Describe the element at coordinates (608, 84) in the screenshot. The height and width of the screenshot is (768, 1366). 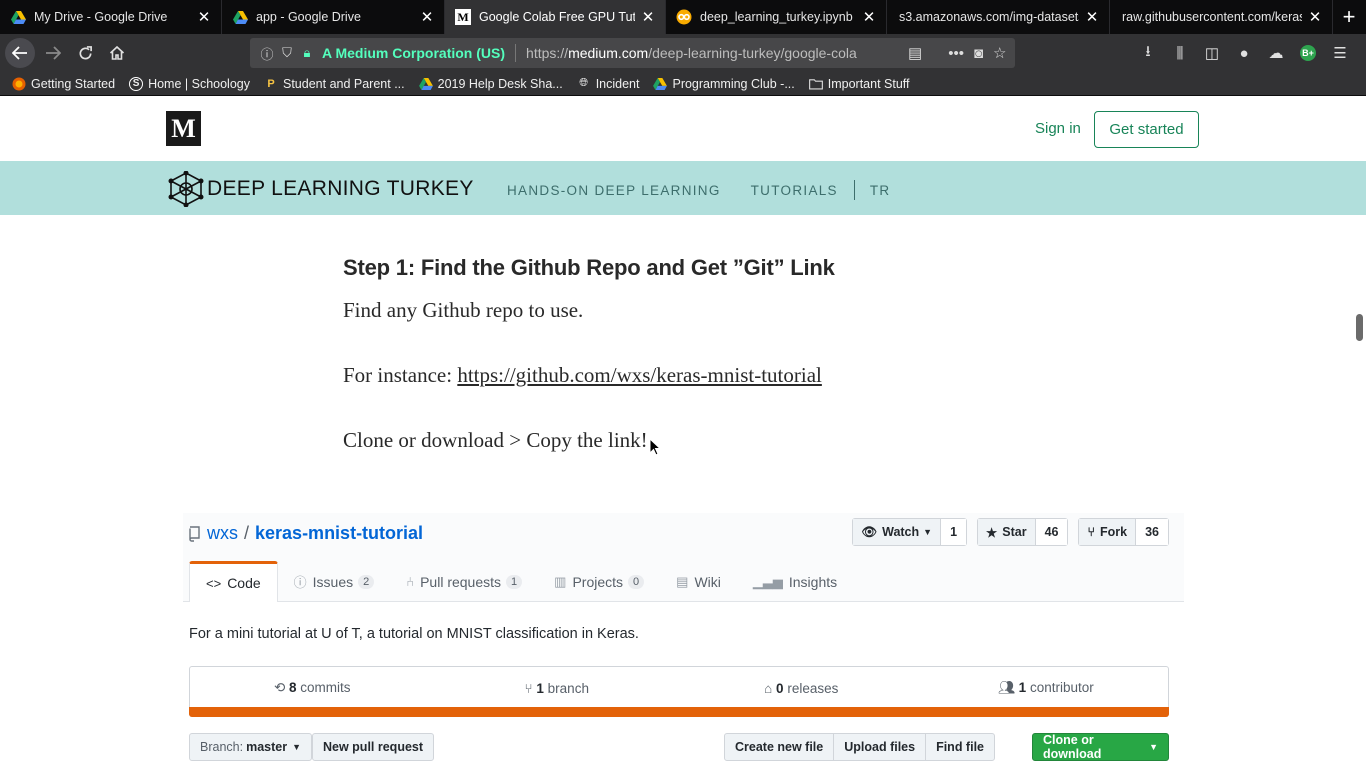
I see `bookmark-item: 🌐︎ Incident` at that location.